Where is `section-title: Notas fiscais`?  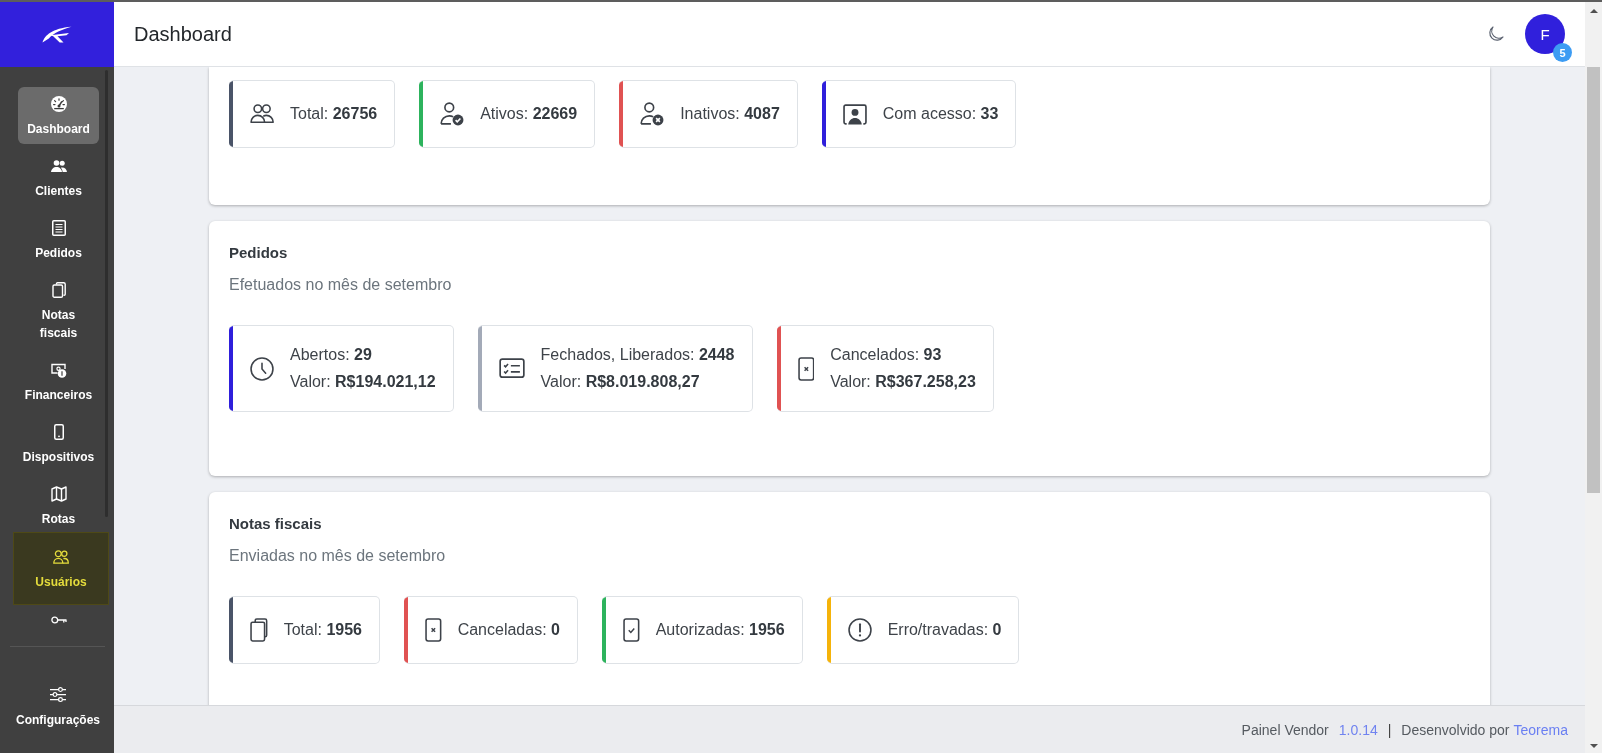 section-title: Notas fiscais is located at coordinates (276, 524).